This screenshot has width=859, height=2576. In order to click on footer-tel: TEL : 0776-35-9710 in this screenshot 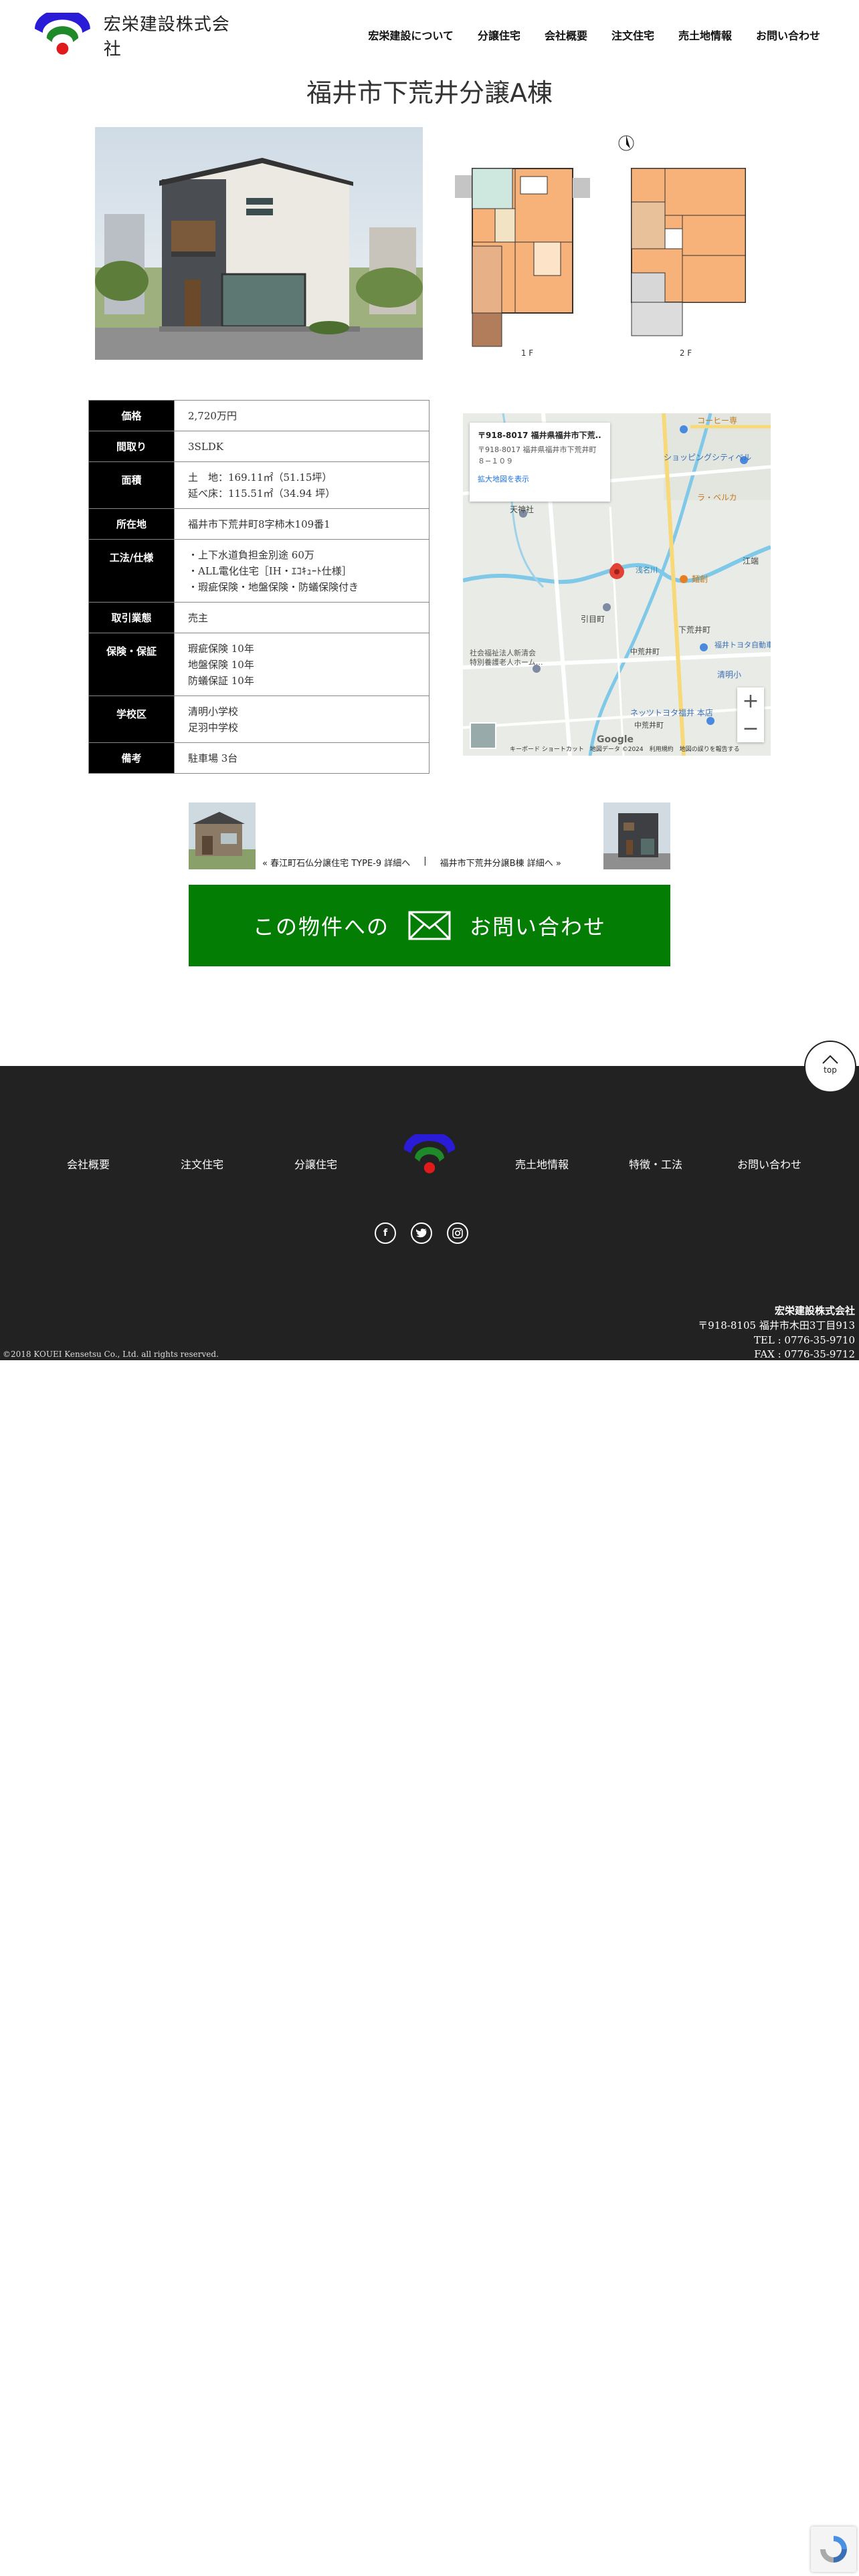, I will do `click(777, 1340)`.